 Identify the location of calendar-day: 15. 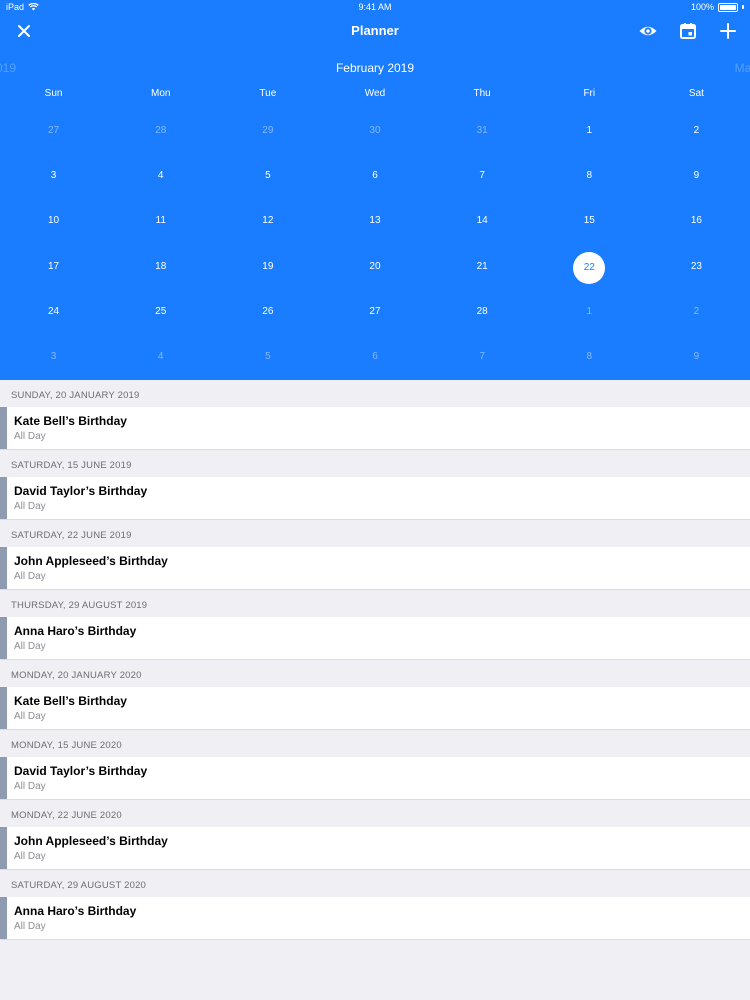
(589, 221).